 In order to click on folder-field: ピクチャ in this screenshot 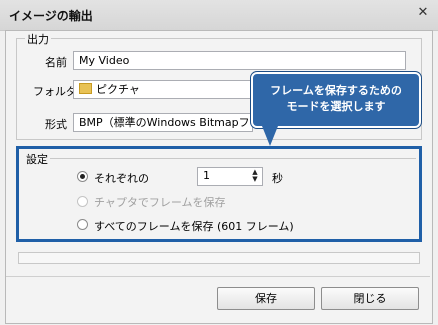, I will do `click(163, 89)`.